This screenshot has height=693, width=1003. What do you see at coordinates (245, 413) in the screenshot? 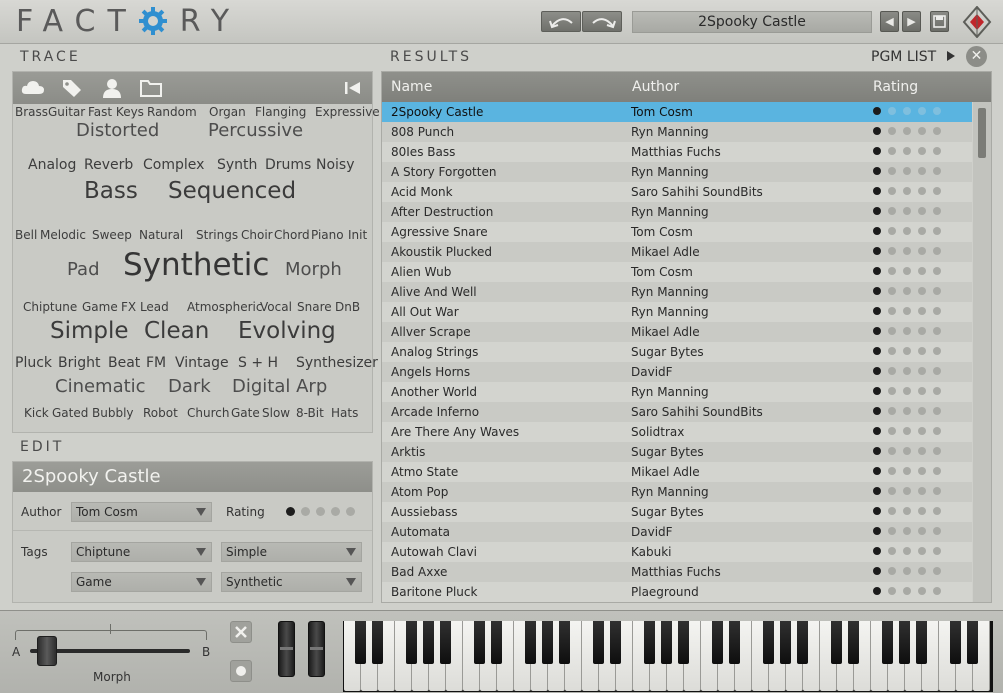
I see `tag-gate: Gate` at bounding box center [245, 413].